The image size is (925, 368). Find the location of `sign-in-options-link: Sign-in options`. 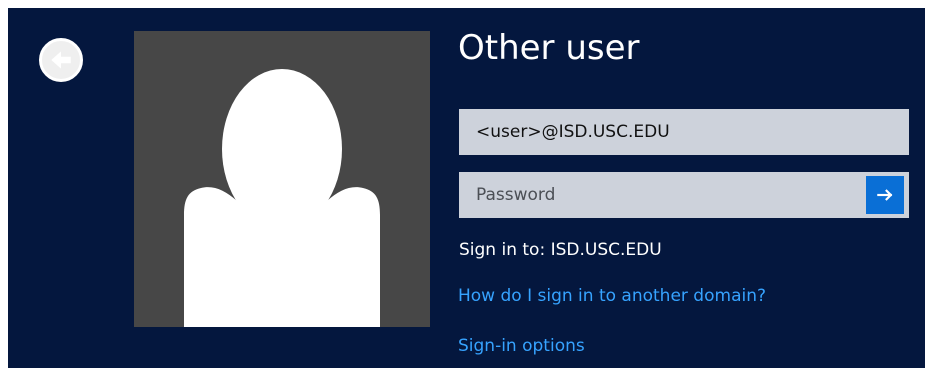

sign-in-options-link: Sign-in options is located at coordinates (521, 346).